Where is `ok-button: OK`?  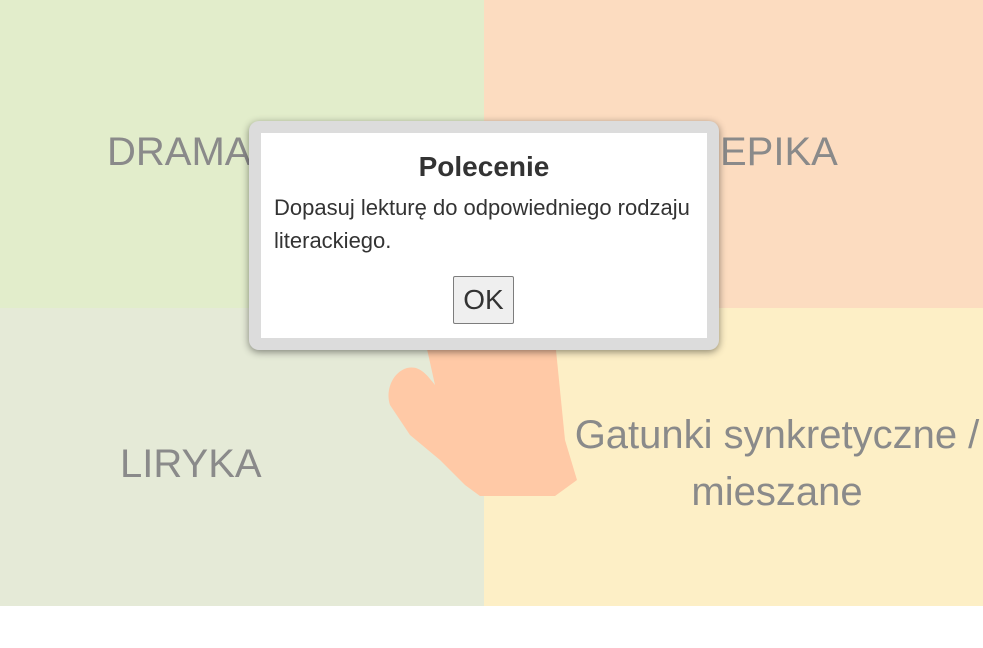
ok-button: OK is located at coordinates (483, 300).